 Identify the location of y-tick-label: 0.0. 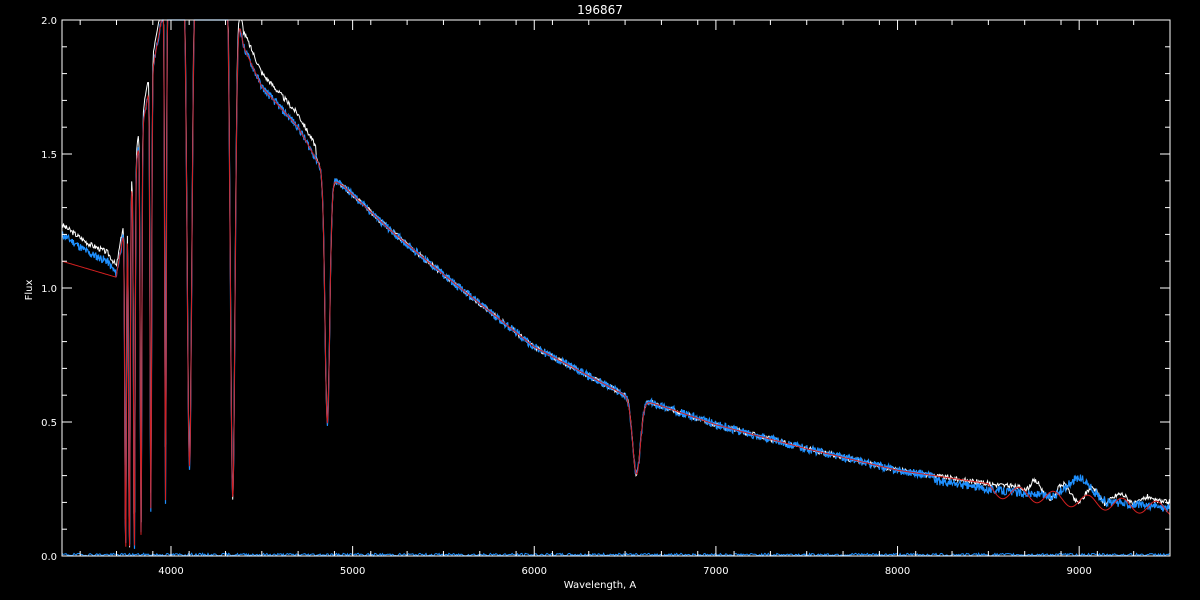
(49, 557).